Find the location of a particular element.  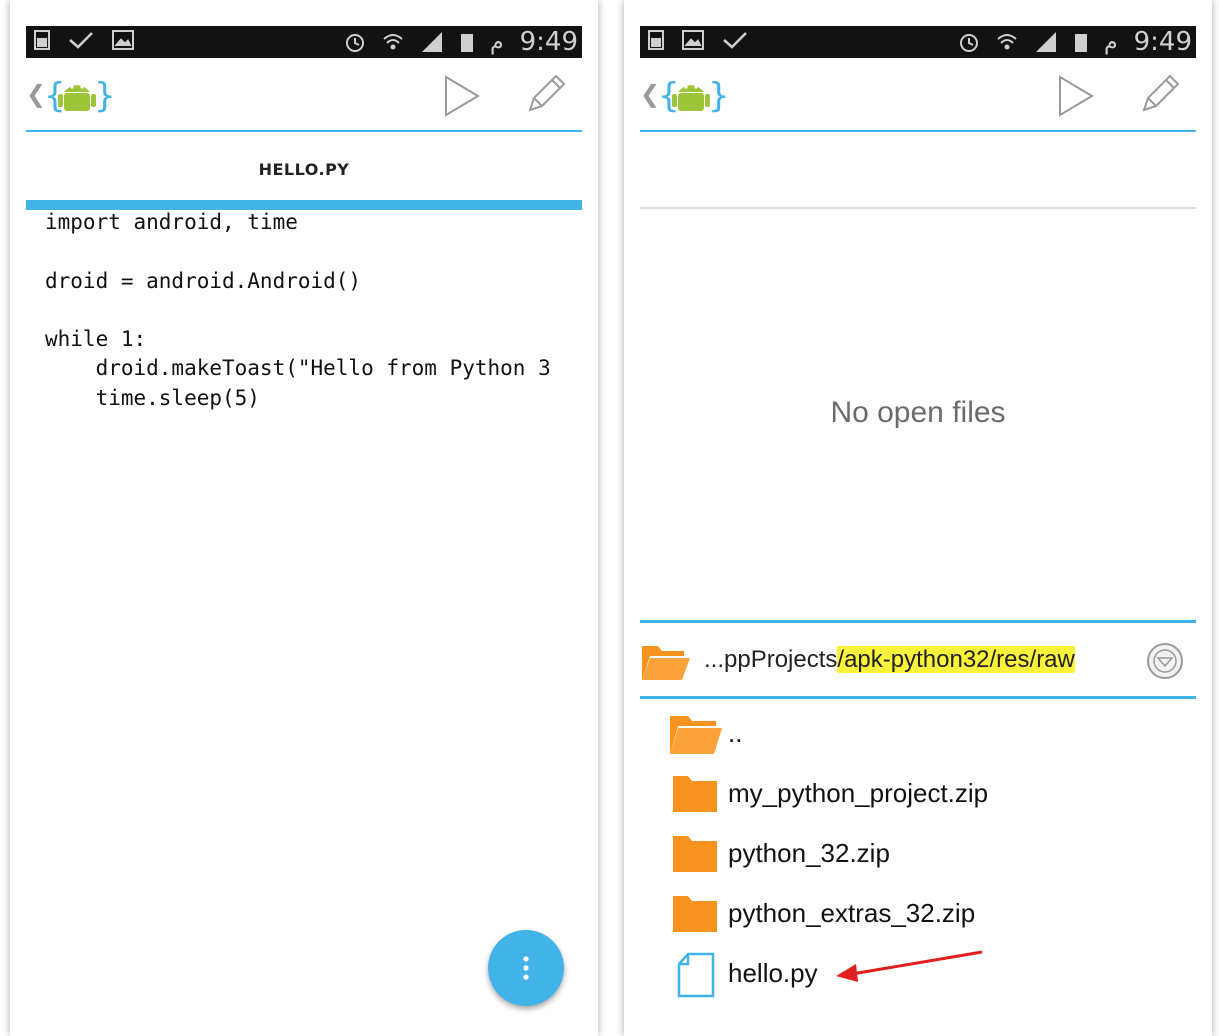

list-item: python_extras_32.zip is located at coordinates (918, 914).